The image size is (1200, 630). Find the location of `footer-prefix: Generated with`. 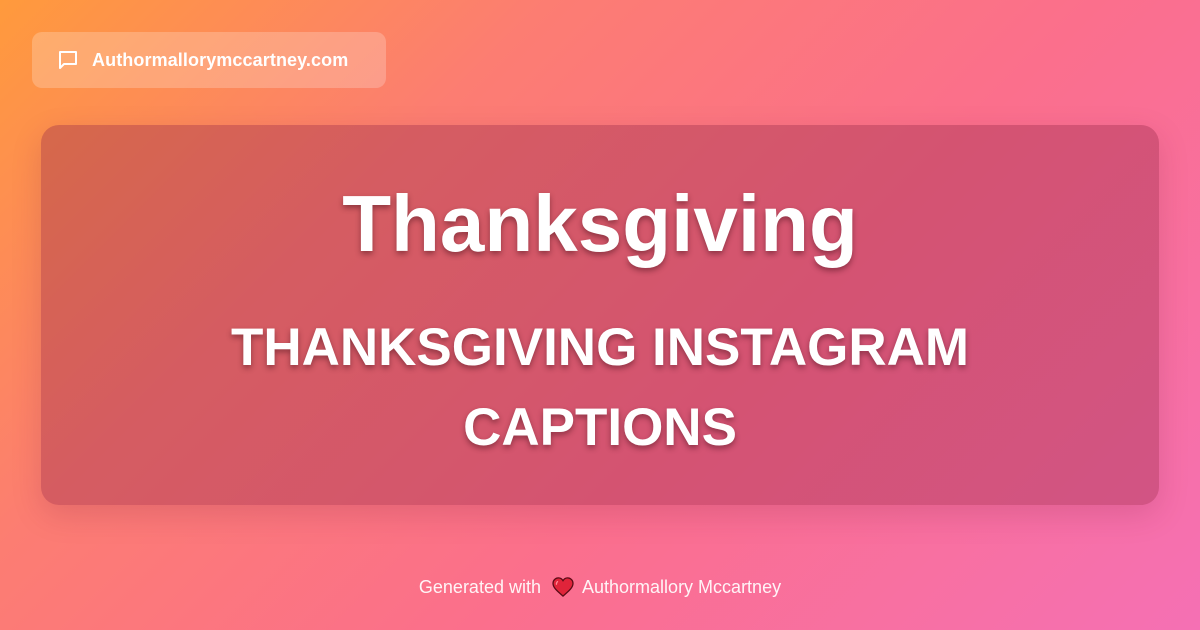

footer-prefix: Generated with is located at coordinates (479, 587).